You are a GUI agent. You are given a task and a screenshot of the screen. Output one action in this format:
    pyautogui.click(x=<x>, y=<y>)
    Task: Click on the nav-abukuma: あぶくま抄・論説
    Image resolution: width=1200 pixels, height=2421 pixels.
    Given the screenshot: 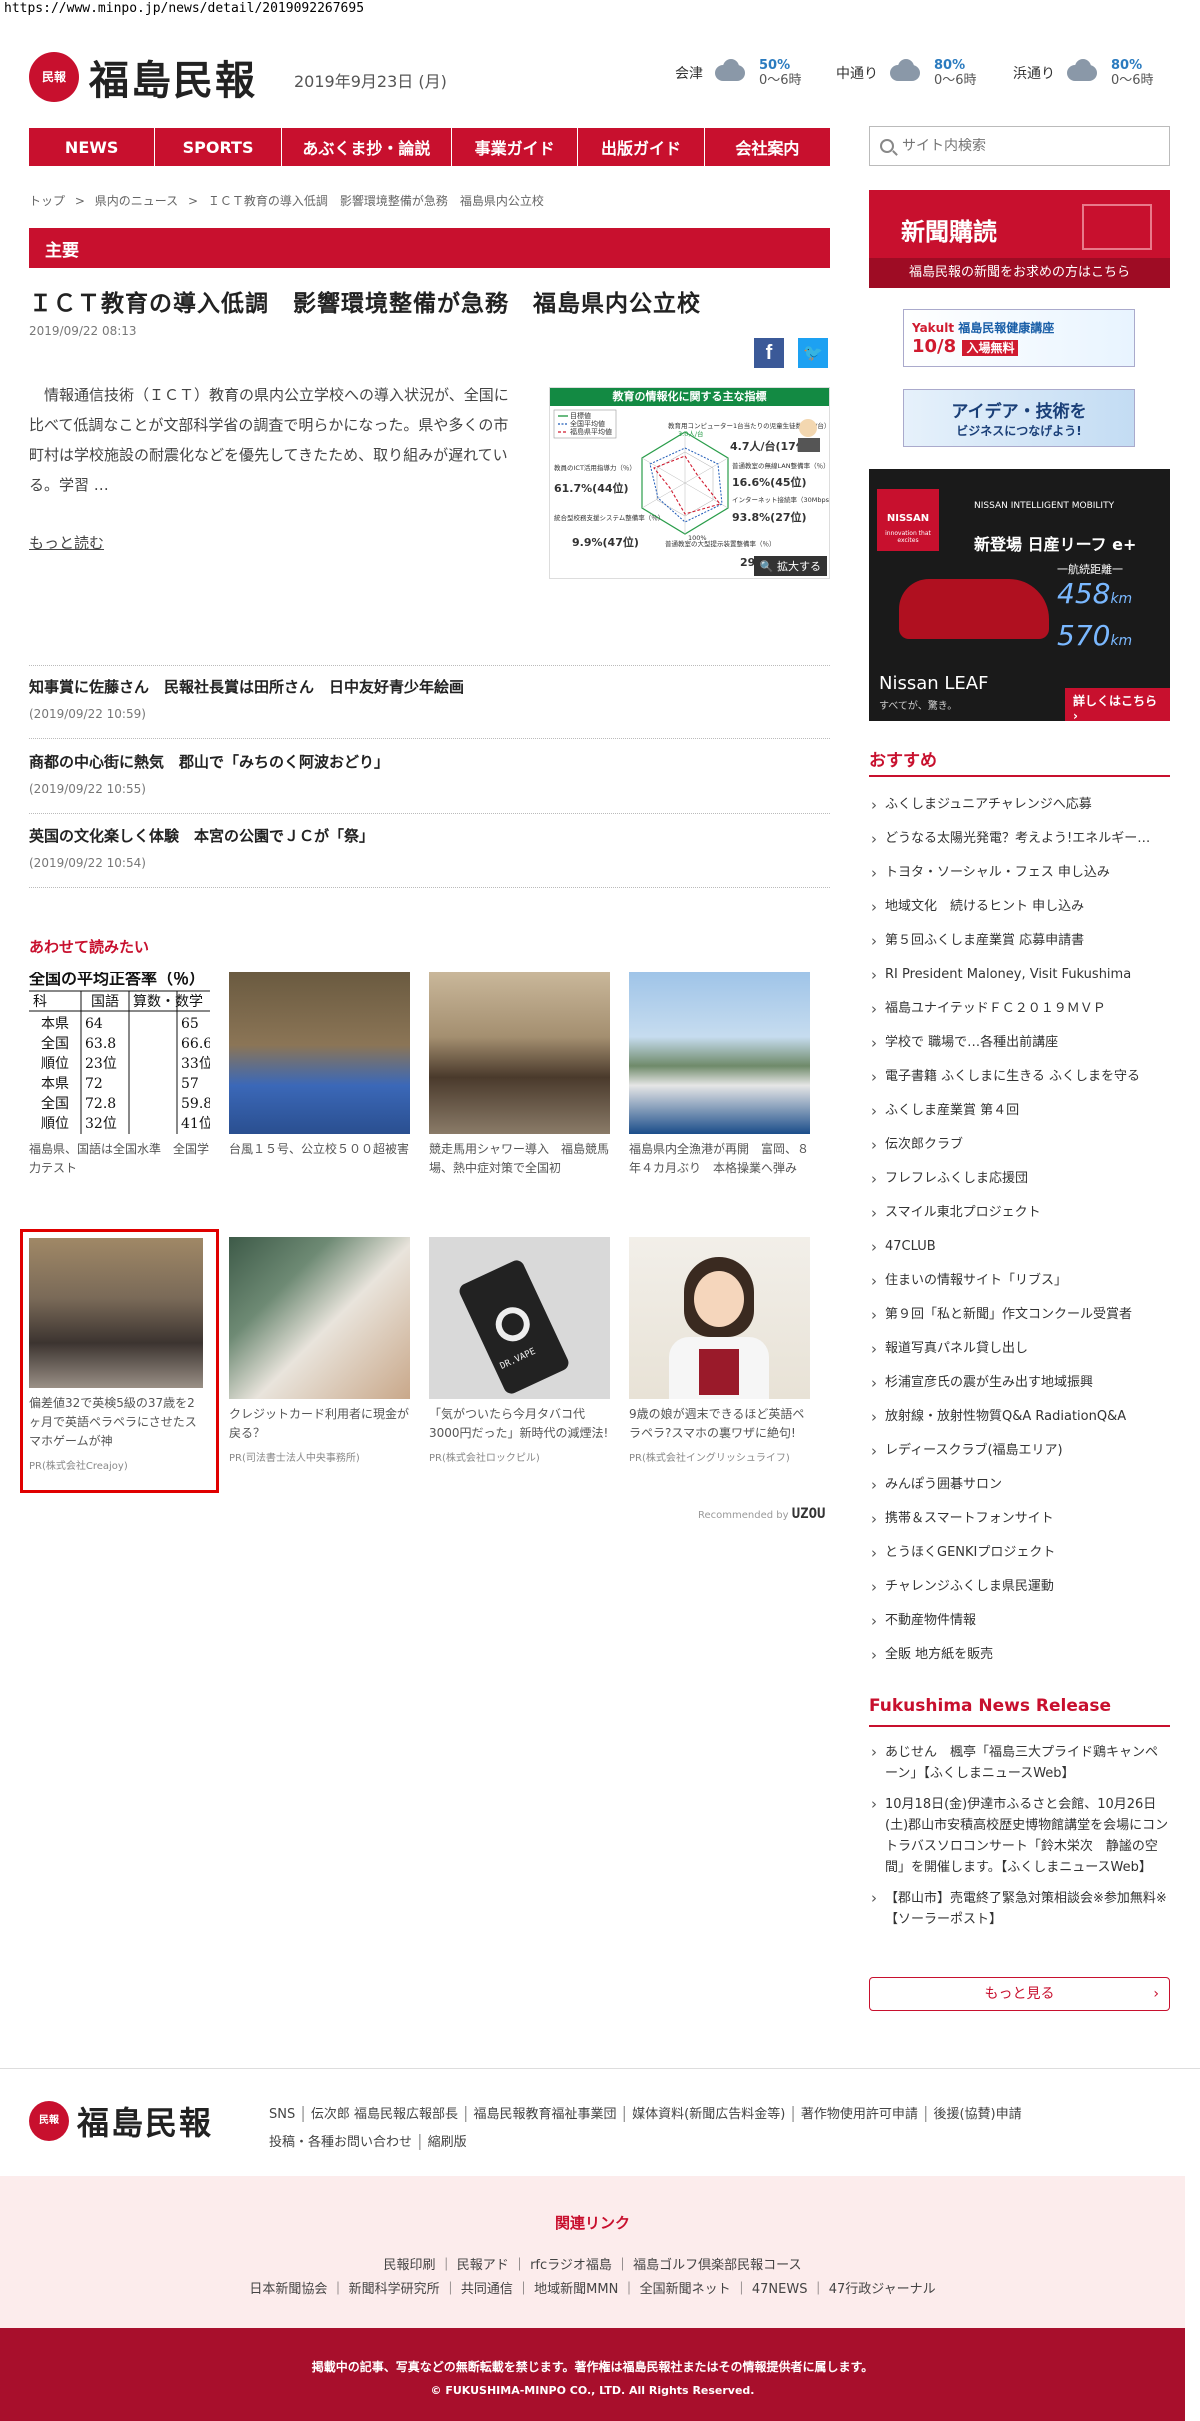 What is the action you would take?
    pyautogui.click(x=367, y=147)
    